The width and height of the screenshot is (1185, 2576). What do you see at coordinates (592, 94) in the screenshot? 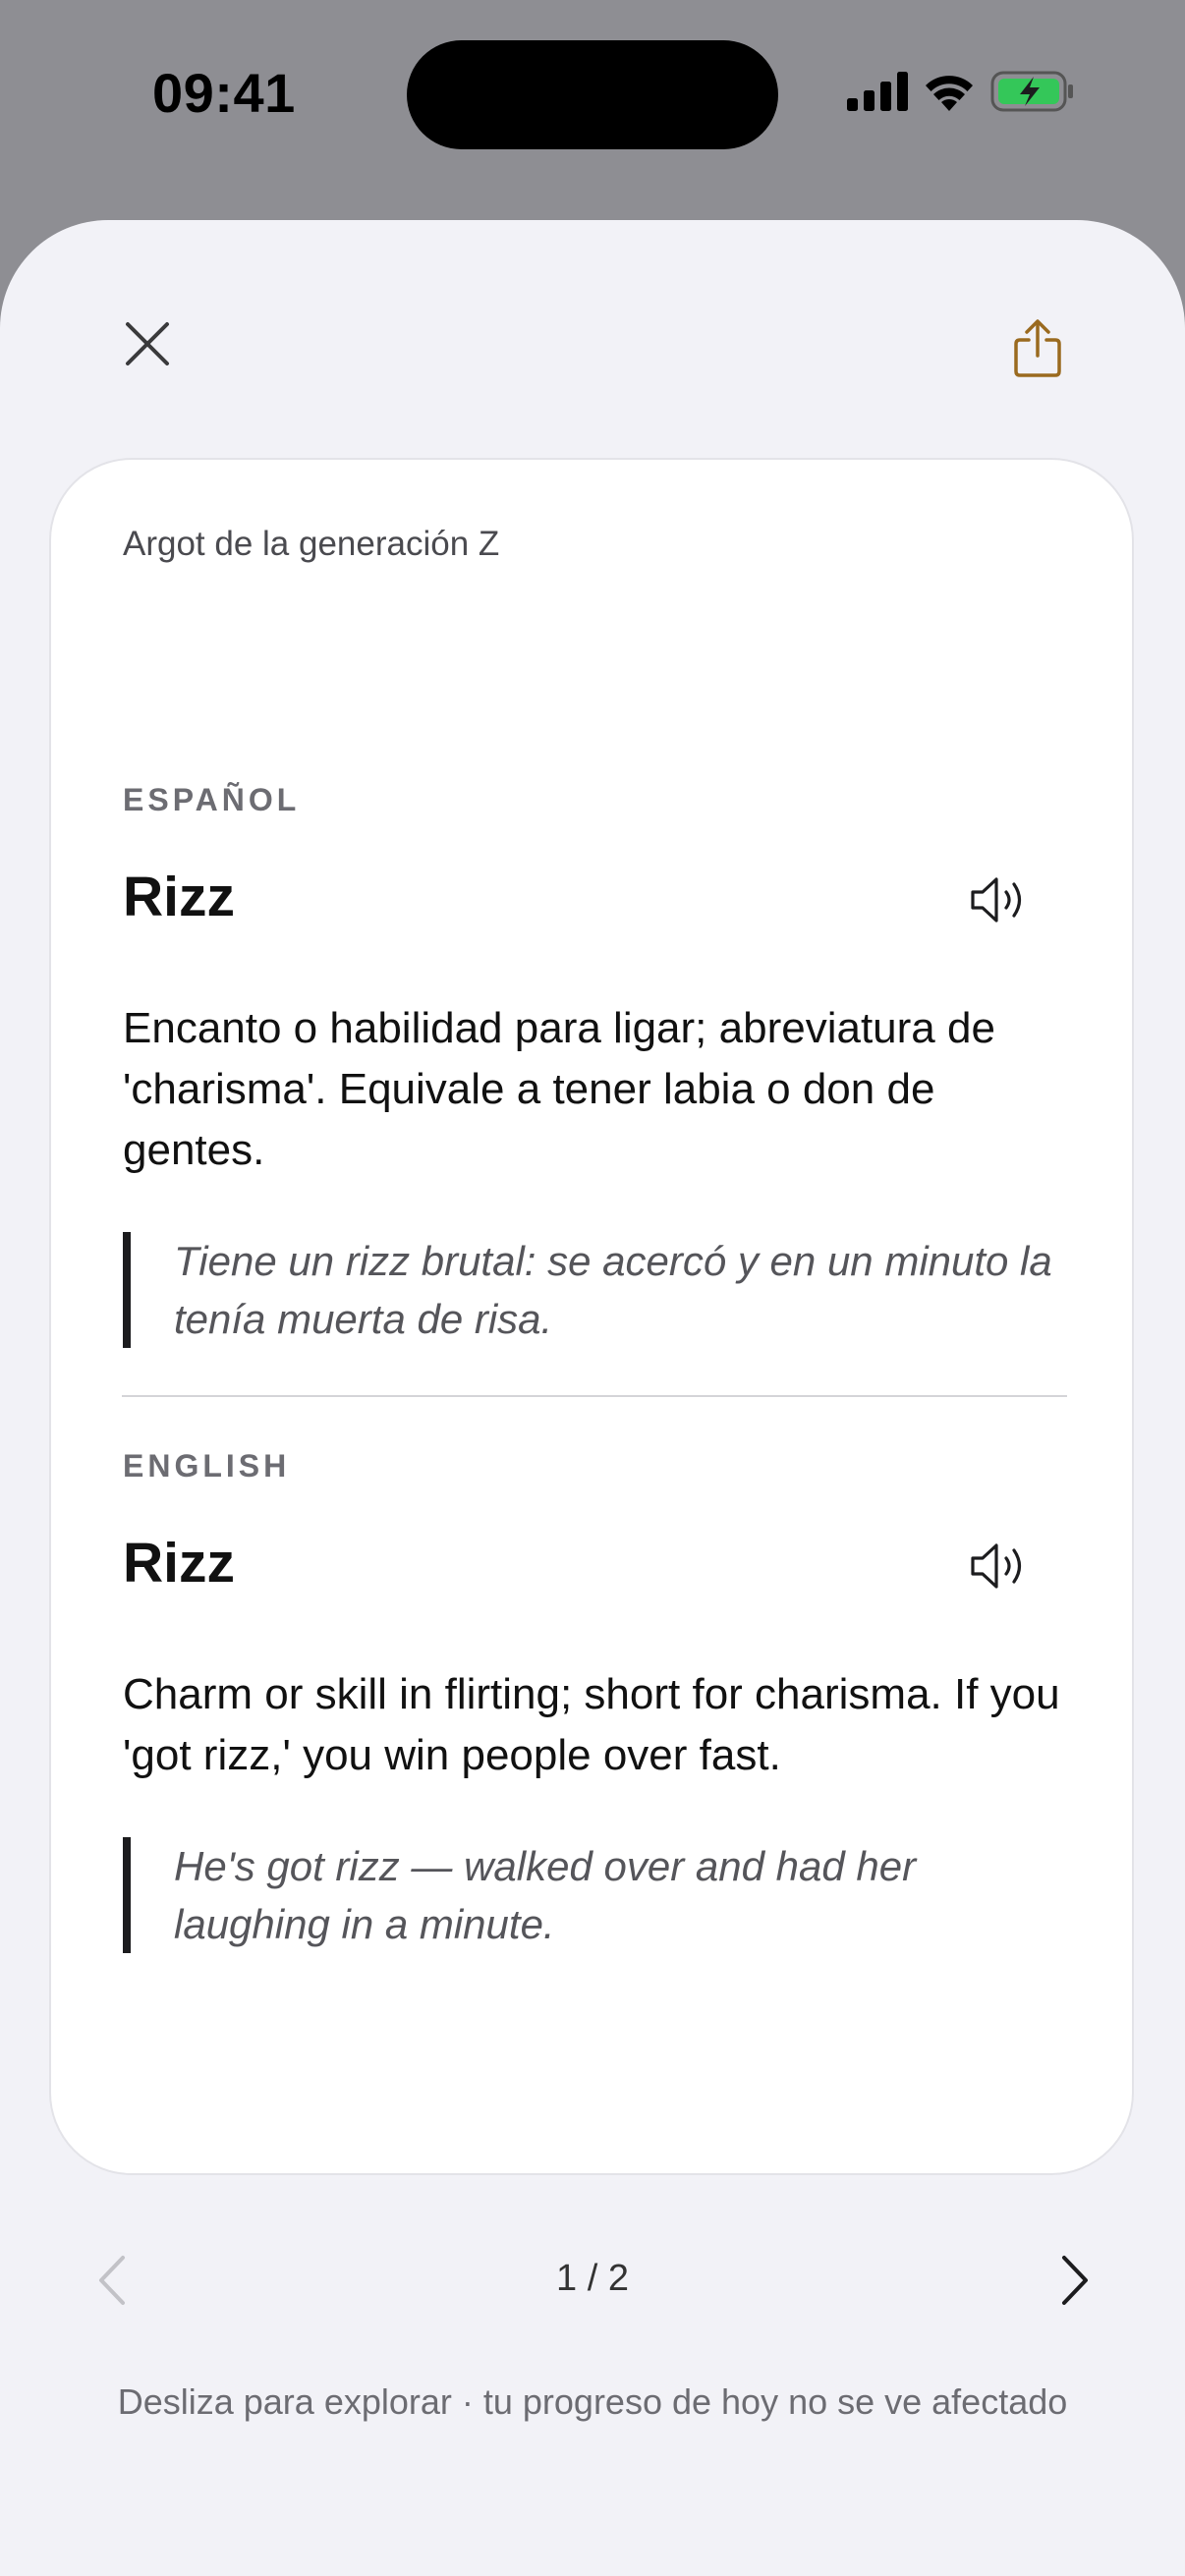
I see `dynamic-island` at bounding box center [592, 94].